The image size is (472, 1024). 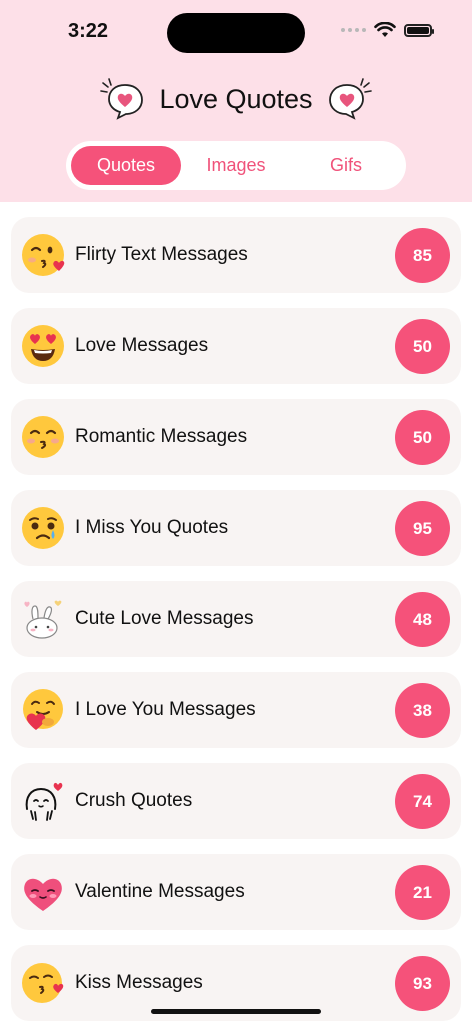 I want to click on category-card: Romantic Messages 50, so click(x=236, y=437).